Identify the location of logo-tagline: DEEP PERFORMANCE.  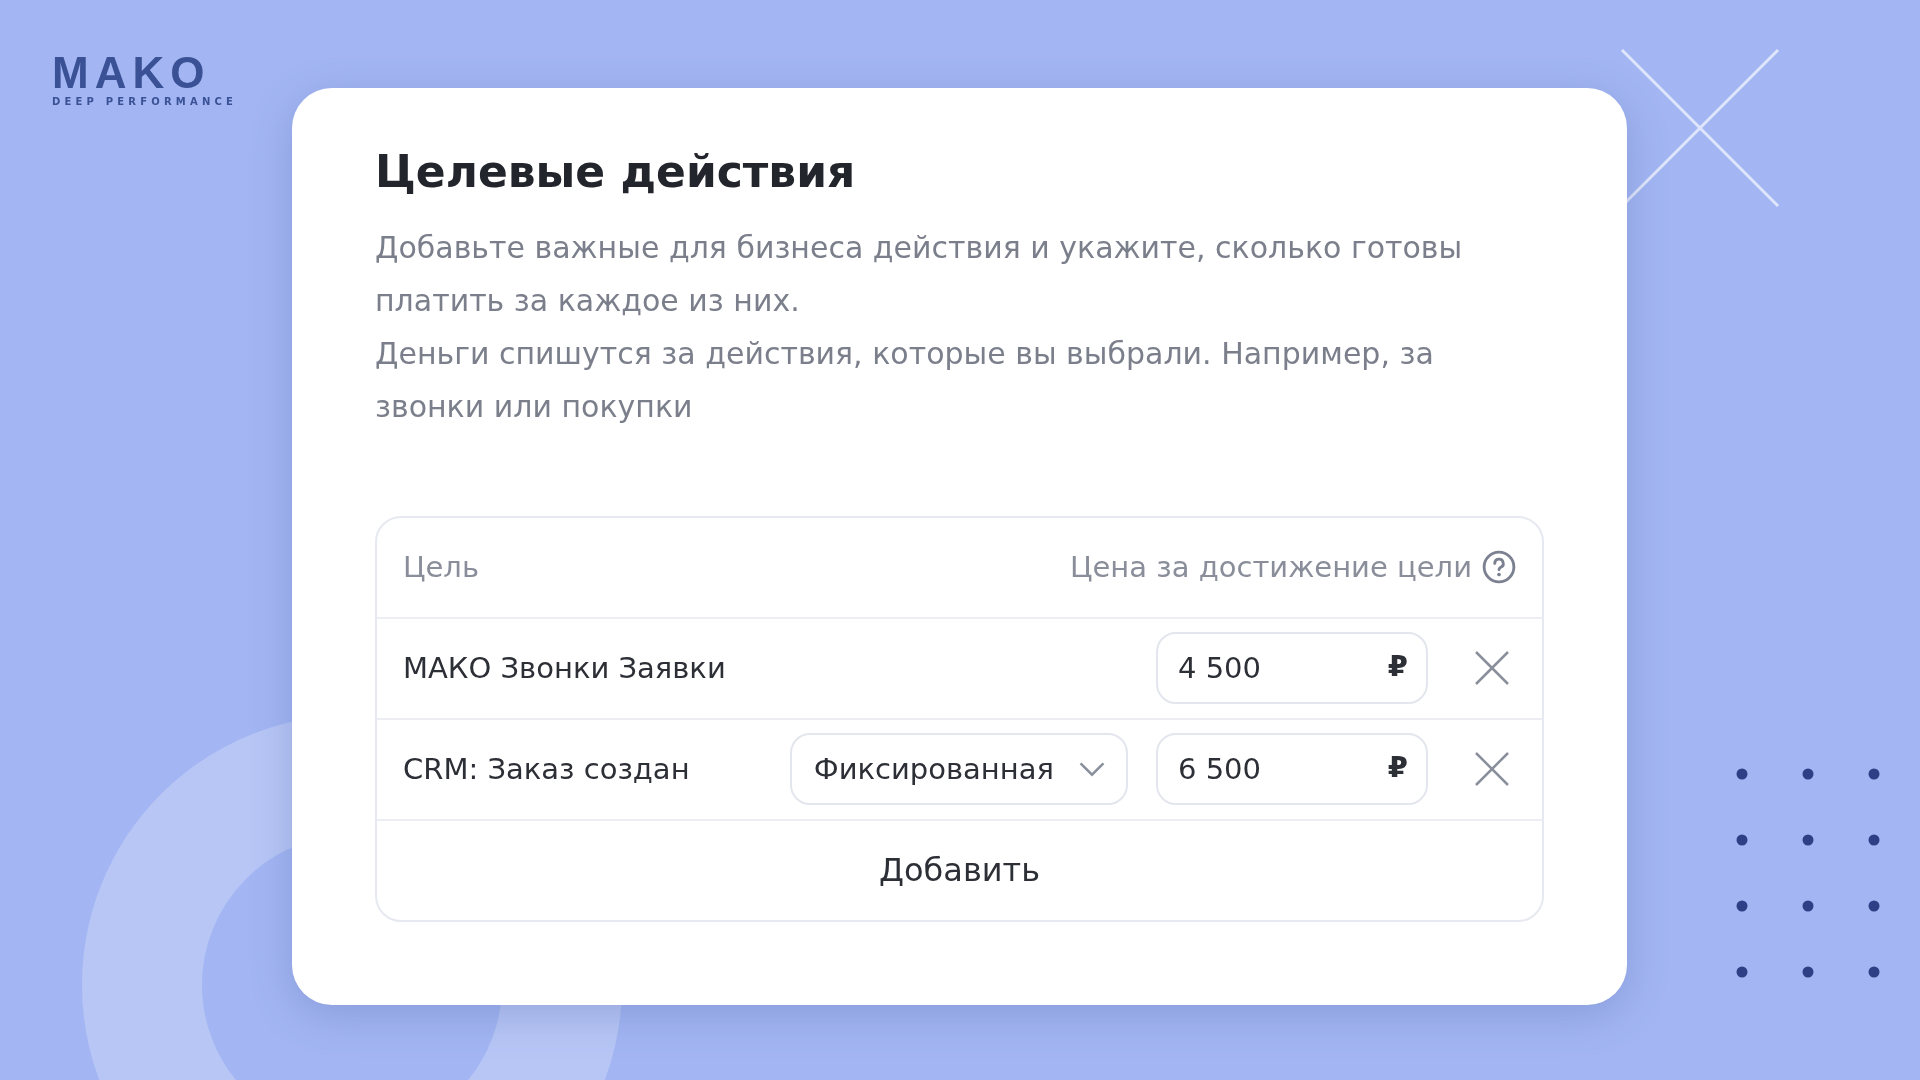
(145, 101).